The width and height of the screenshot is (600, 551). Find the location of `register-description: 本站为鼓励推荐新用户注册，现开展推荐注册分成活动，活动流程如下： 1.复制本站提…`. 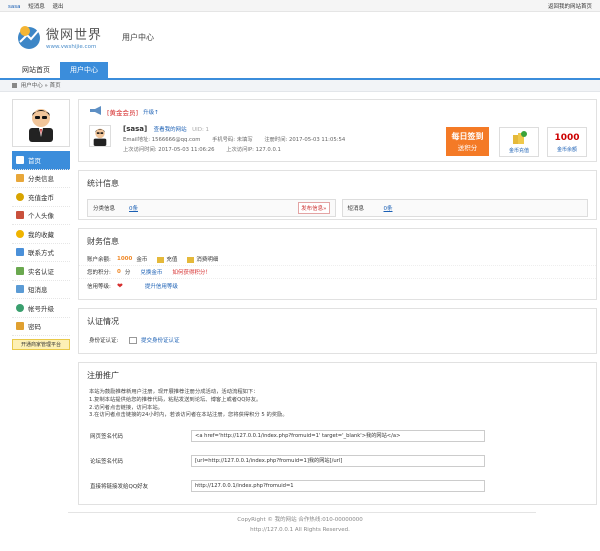

register-description: 本站为鼓励推荐新用户注册，现开展推荐注册分成活动，活动流程如下： 1.复制本站提… is located at coordinates (337, 400).